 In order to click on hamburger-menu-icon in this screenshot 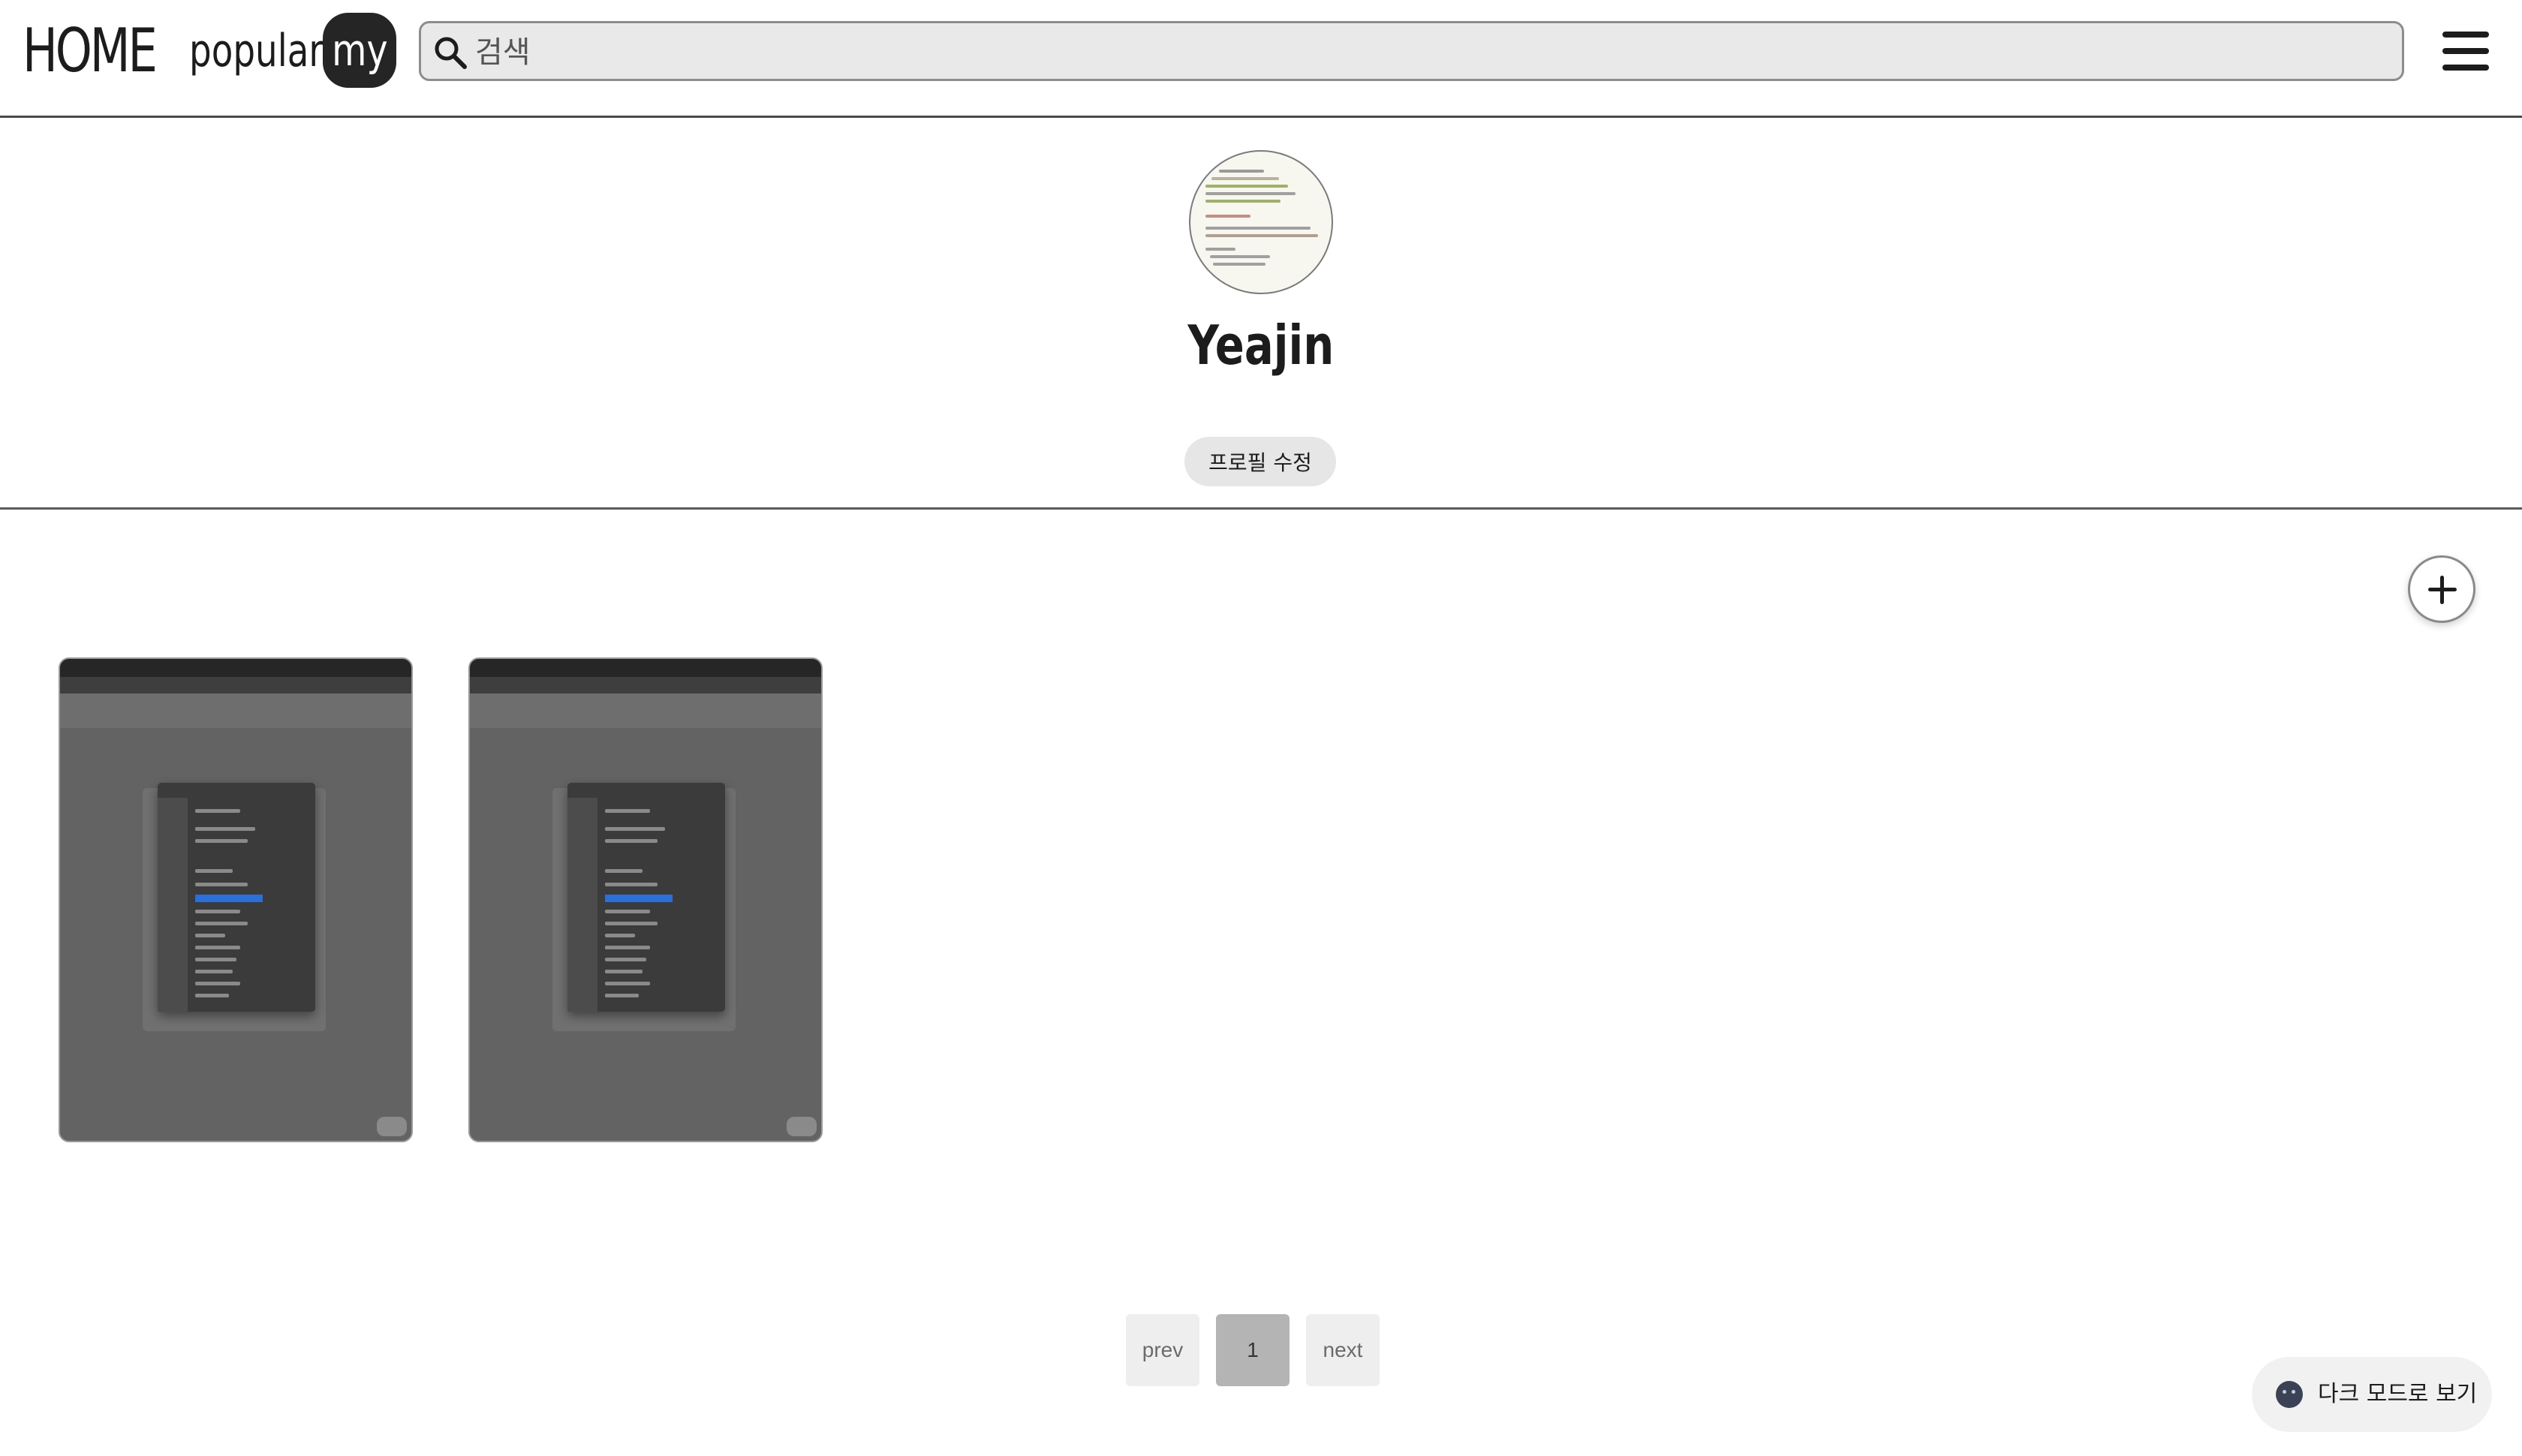, I will do `click(2465, 51)`.